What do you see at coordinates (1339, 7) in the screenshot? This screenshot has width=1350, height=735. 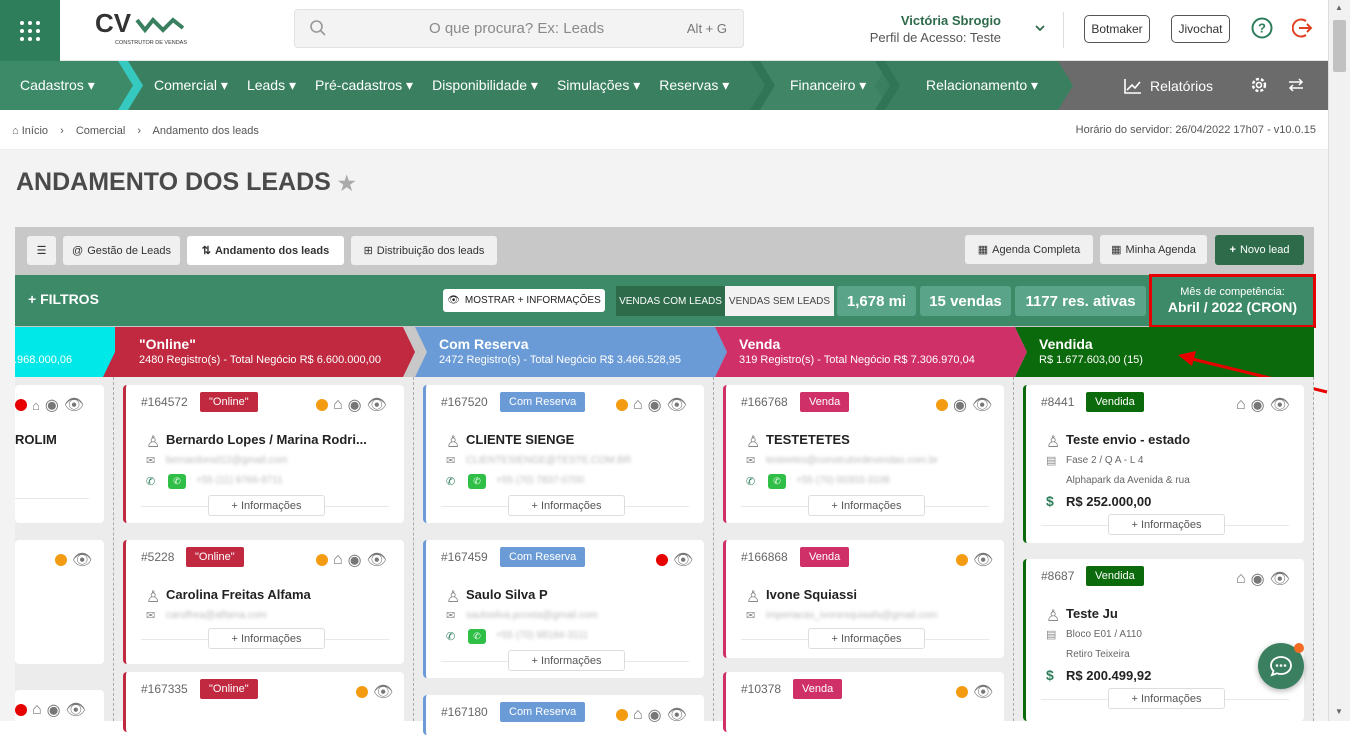 I see `scroll-up-icon: ▲` at bounding box center [1339, 7].